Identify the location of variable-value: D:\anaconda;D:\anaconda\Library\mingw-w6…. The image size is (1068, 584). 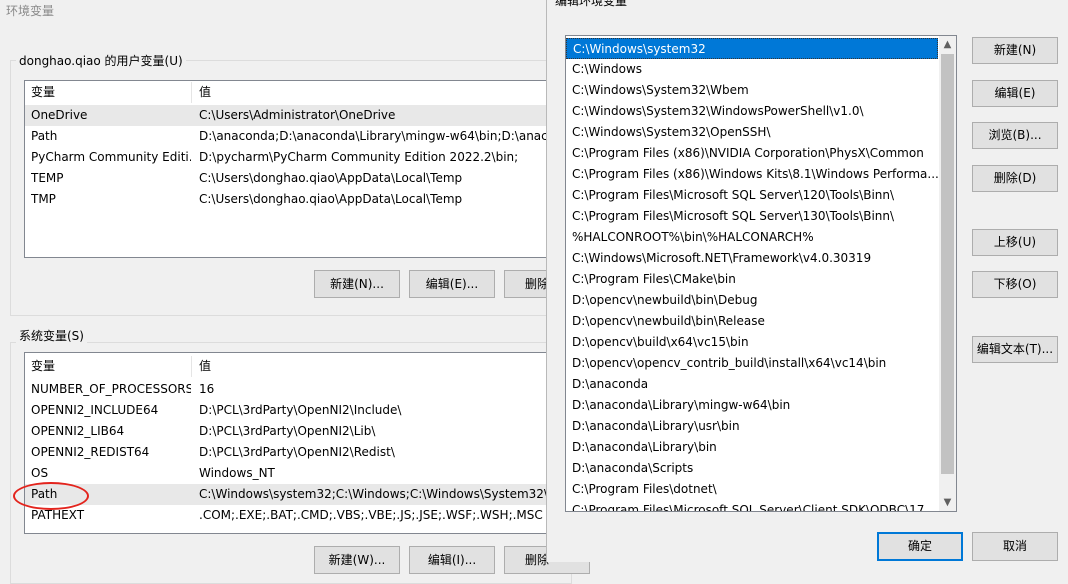
(381, 136).